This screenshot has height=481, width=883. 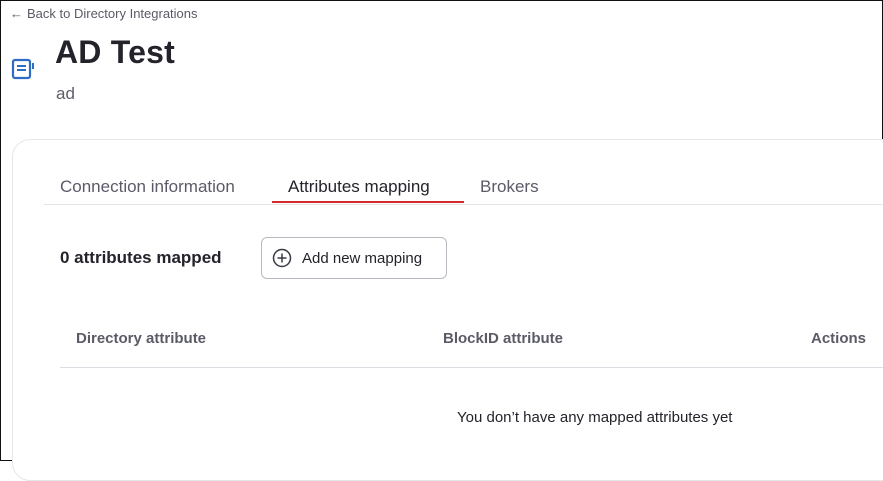 What do you see at coordinates (115, 52) in the screenshot?
I see `page-title: AD Test` at bounding box center [115, 52].